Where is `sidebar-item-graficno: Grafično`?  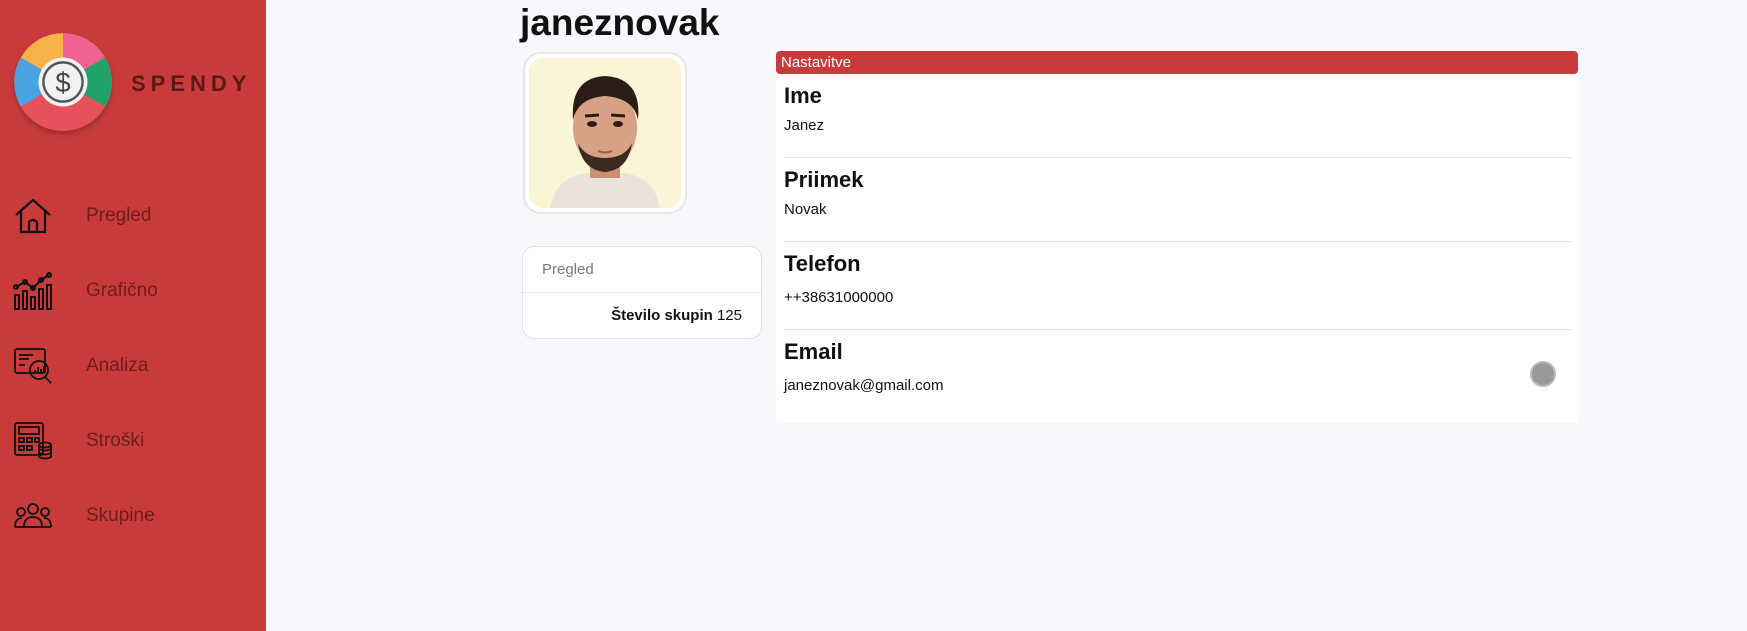 sidebar-item-graficno: Grafično is located at coordinates (133, 290).